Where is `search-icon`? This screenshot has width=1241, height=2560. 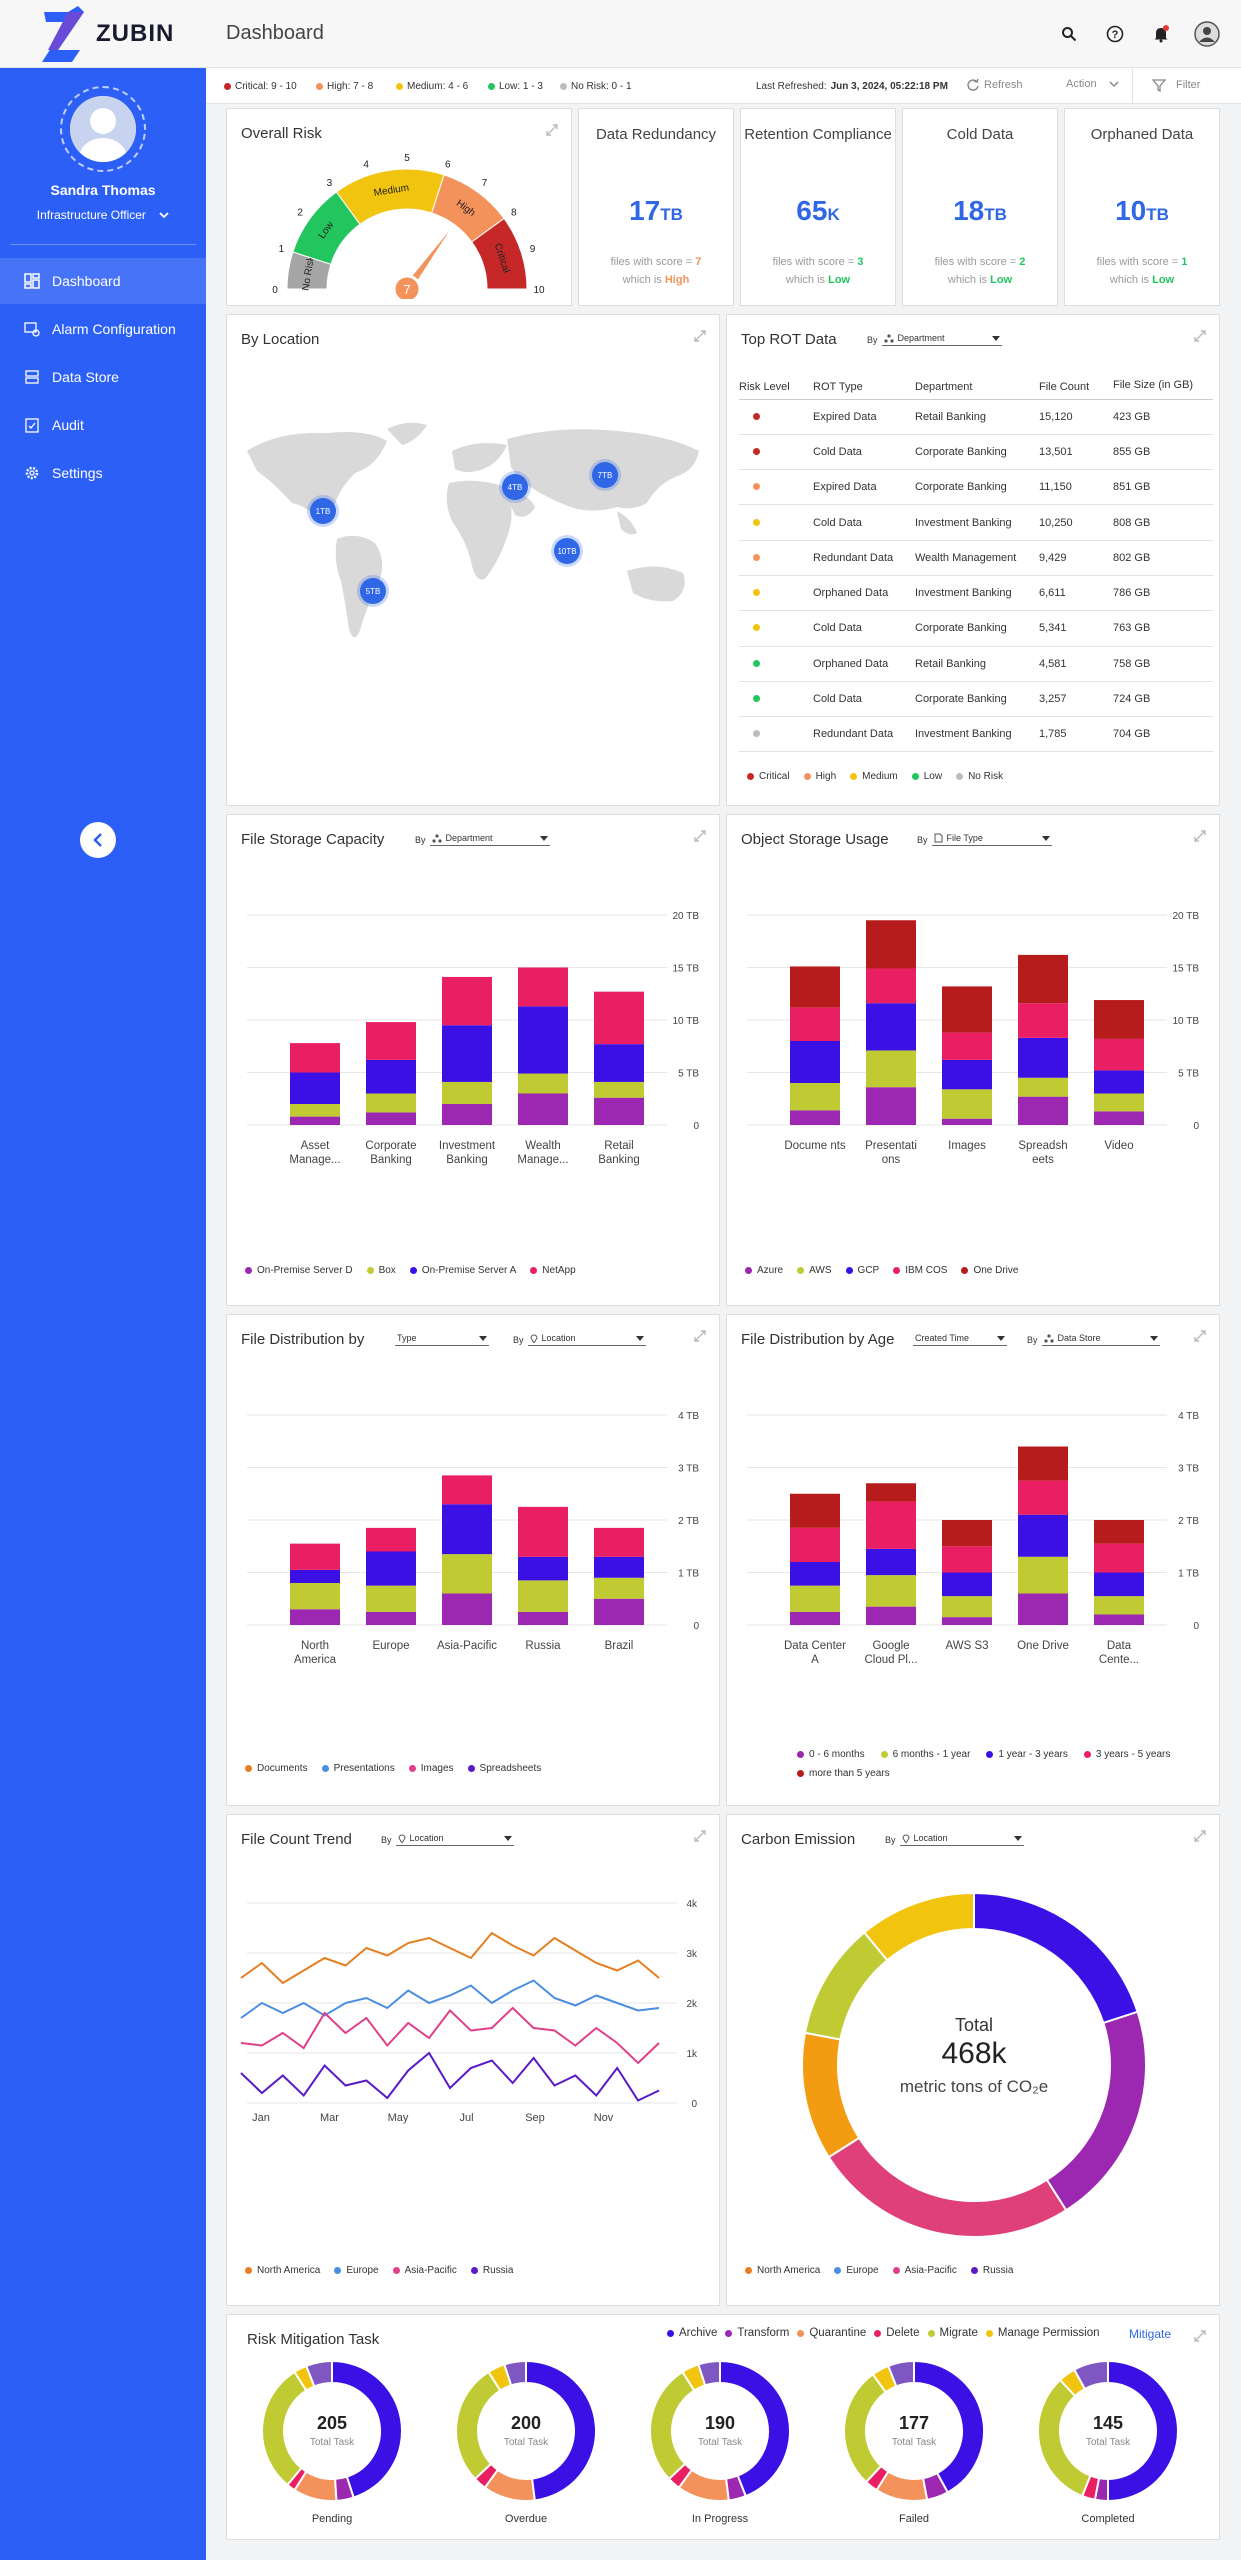
search-icon is located at coordinates (1069, 34).